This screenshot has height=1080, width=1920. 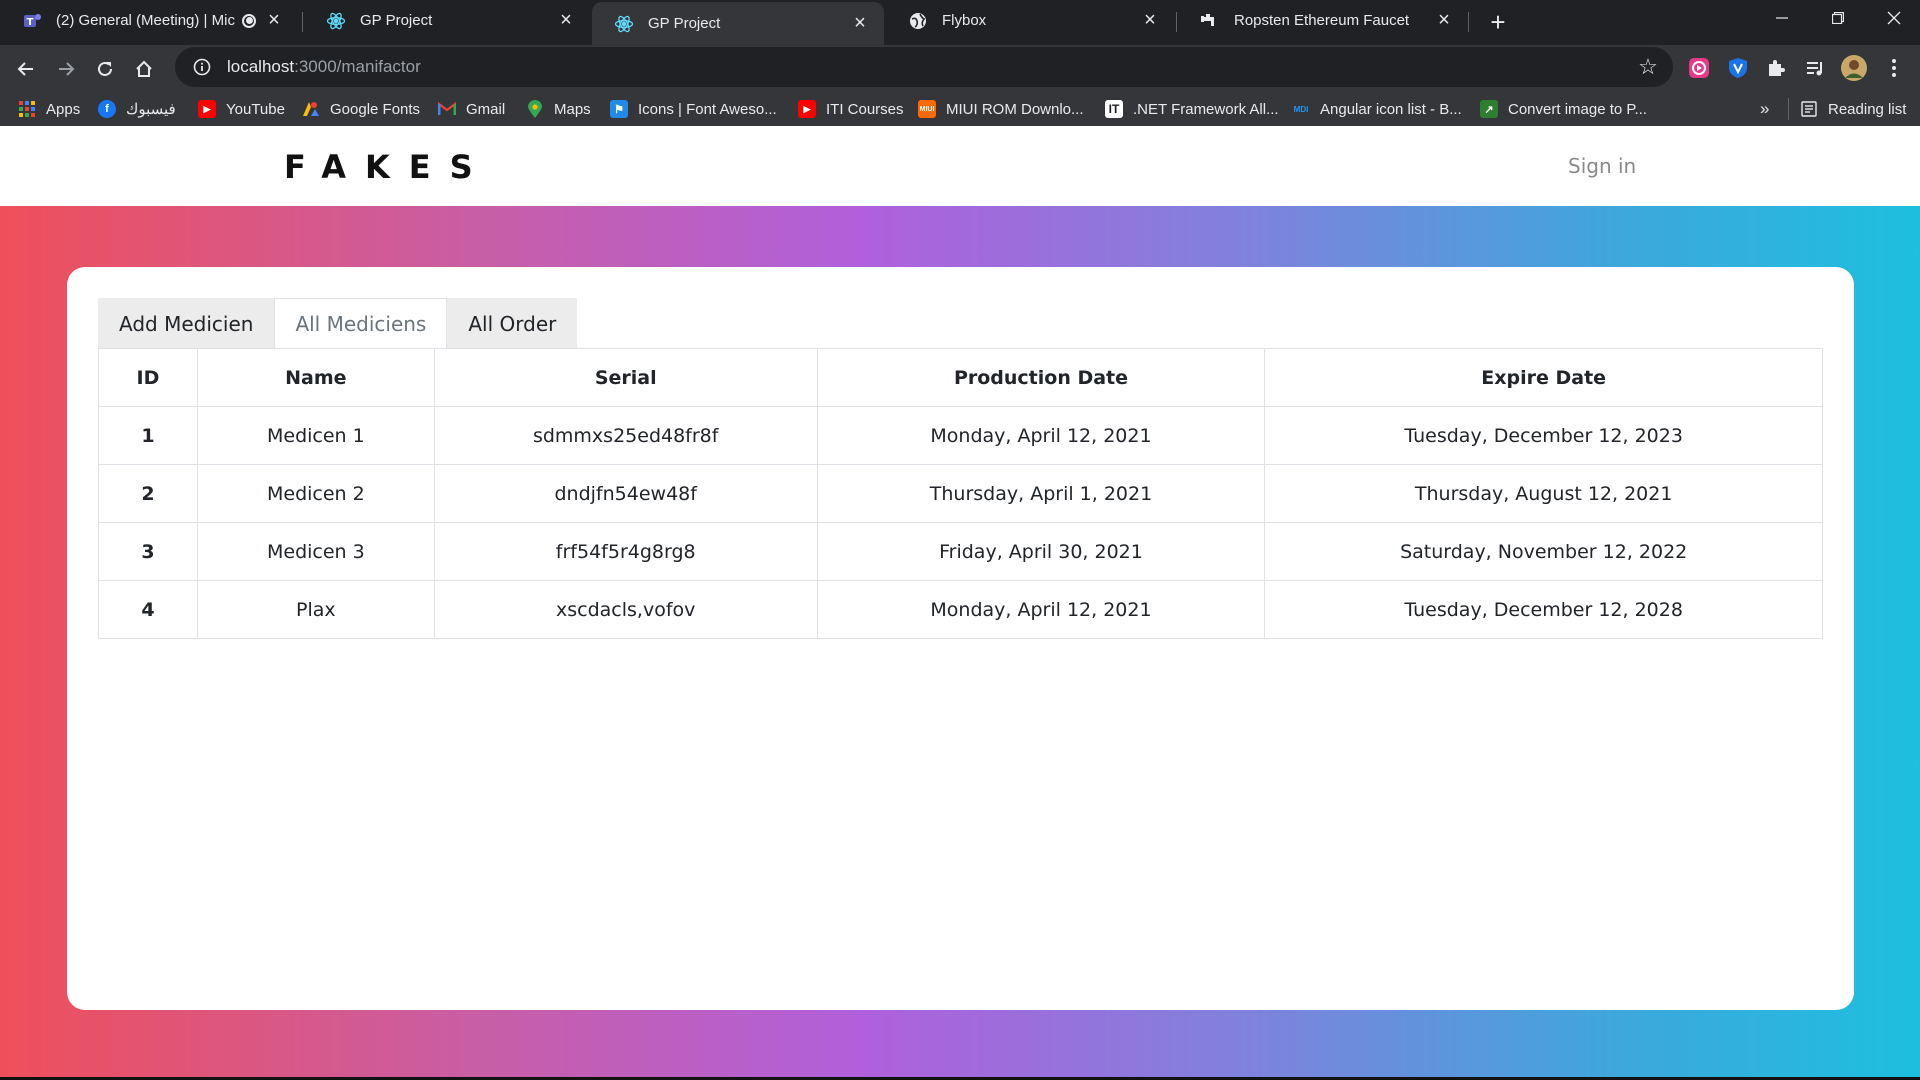 I want to click on column-header-serial: Serial, so click(x=625, y=377).